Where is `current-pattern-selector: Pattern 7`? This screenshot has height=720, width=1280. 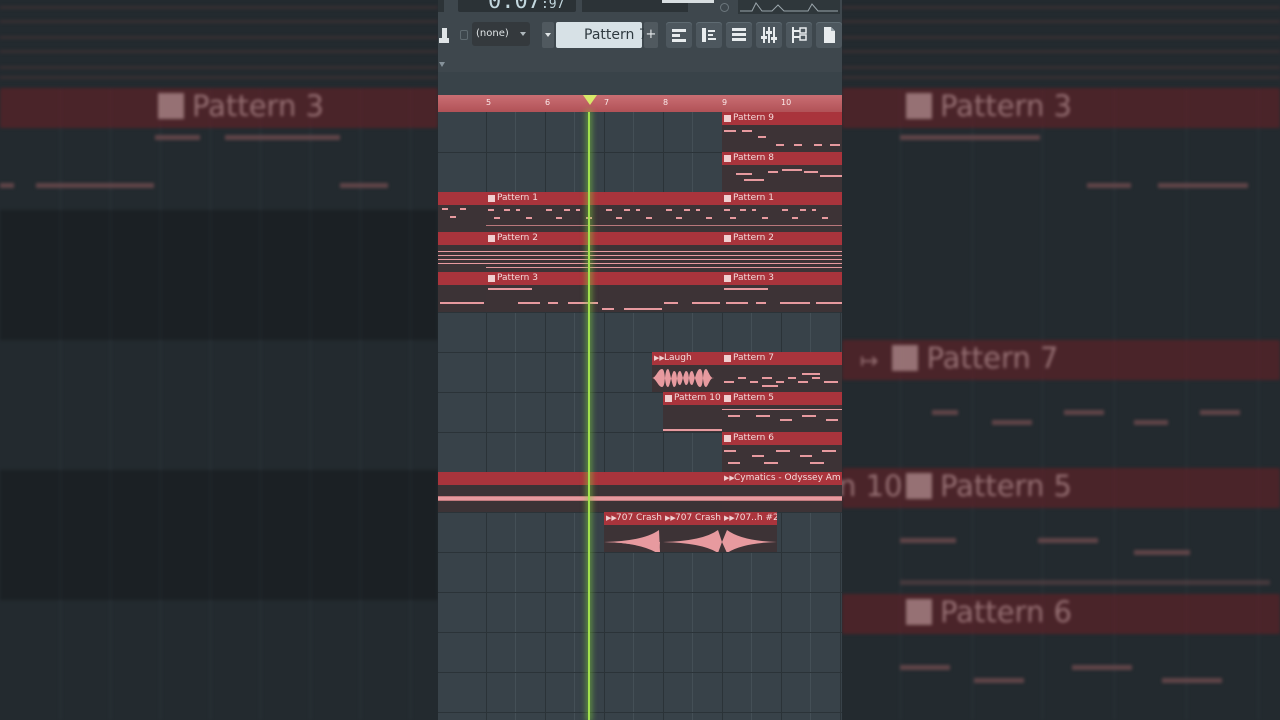
current-pattern-selector: Pattern 7 is located at coordinates (602, 35).